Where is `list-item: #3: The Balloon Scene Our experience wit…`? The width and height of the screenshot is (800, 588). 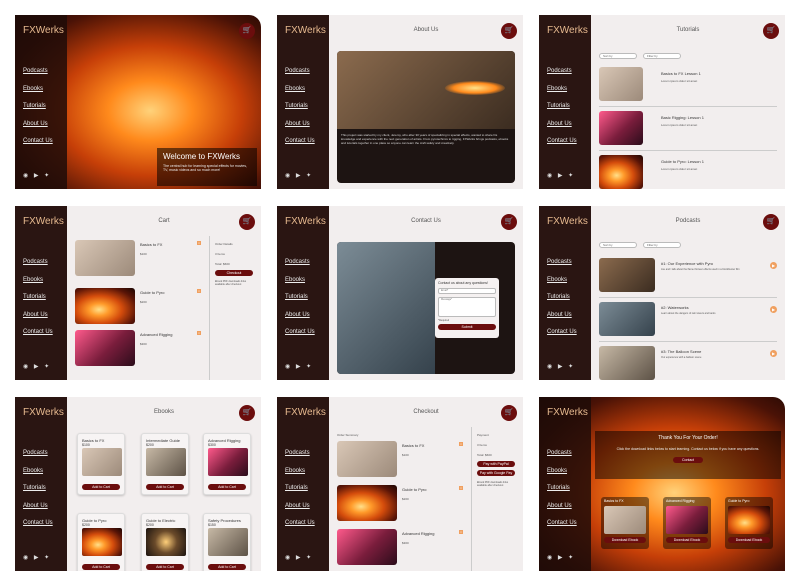 list-item: #3: The Balloon Scene Our experience wit… is located at coordinates (688, 363).